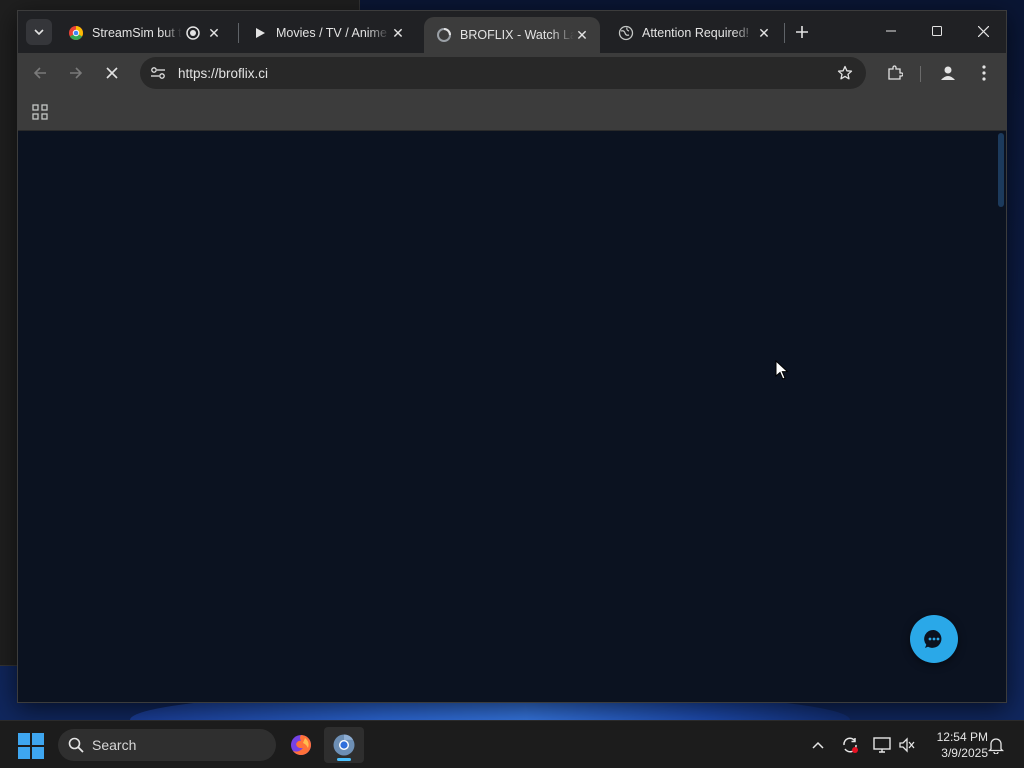  Describe the element at coordinates (517, 35) in the screenshot. I see `tab-title: BROFLIX - Watch Lat` at that location.